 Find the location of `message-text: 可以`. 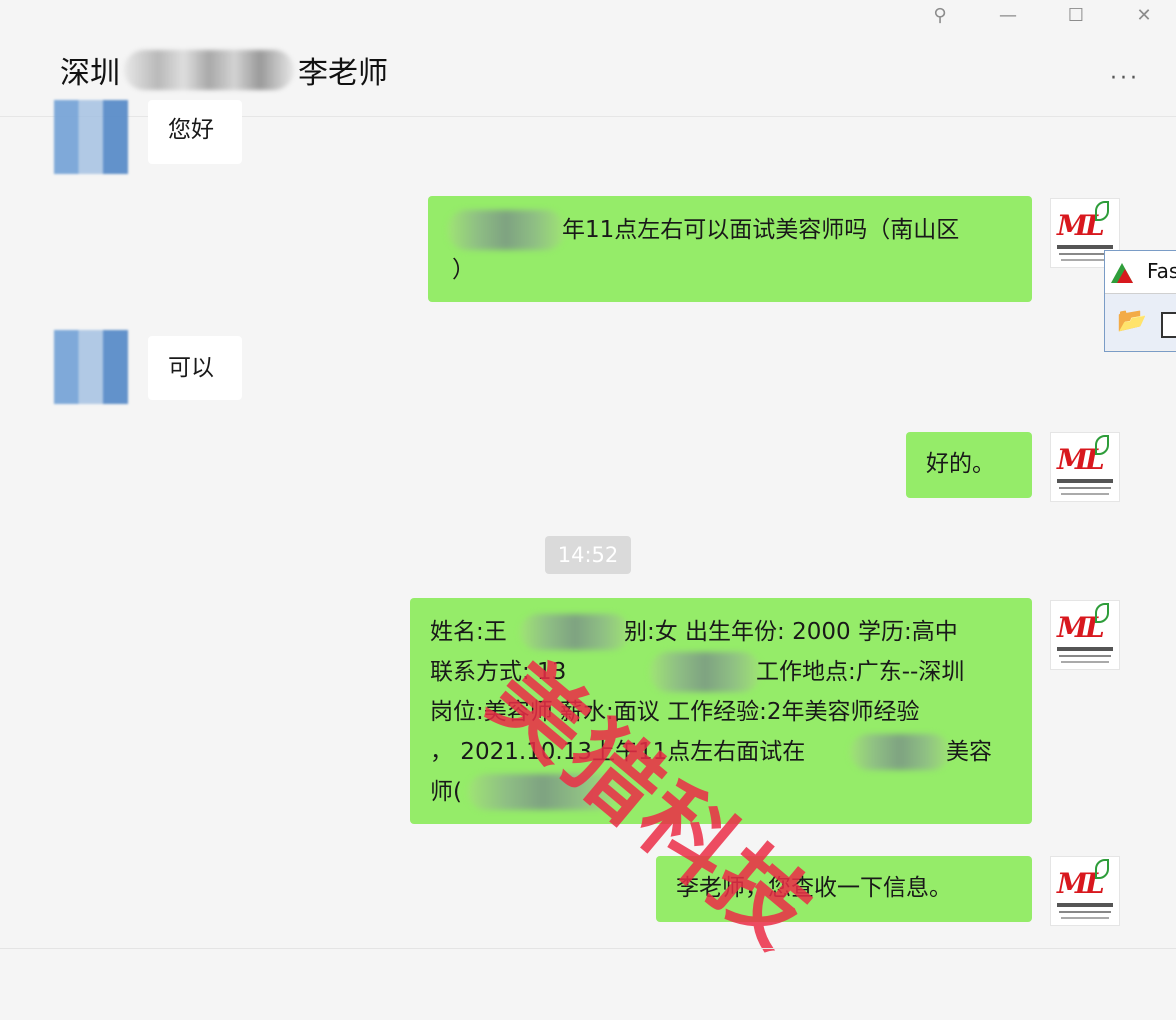

message-text: 可以 is located at coordinates (191, 368).